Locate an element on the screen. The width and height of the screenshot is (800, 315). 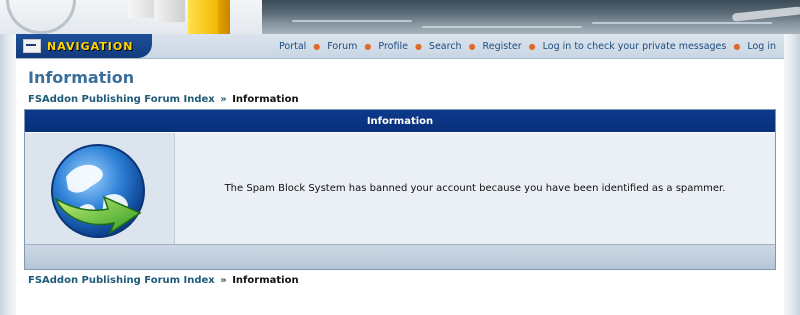
page-title: Information is located at coordinates (81, 77).